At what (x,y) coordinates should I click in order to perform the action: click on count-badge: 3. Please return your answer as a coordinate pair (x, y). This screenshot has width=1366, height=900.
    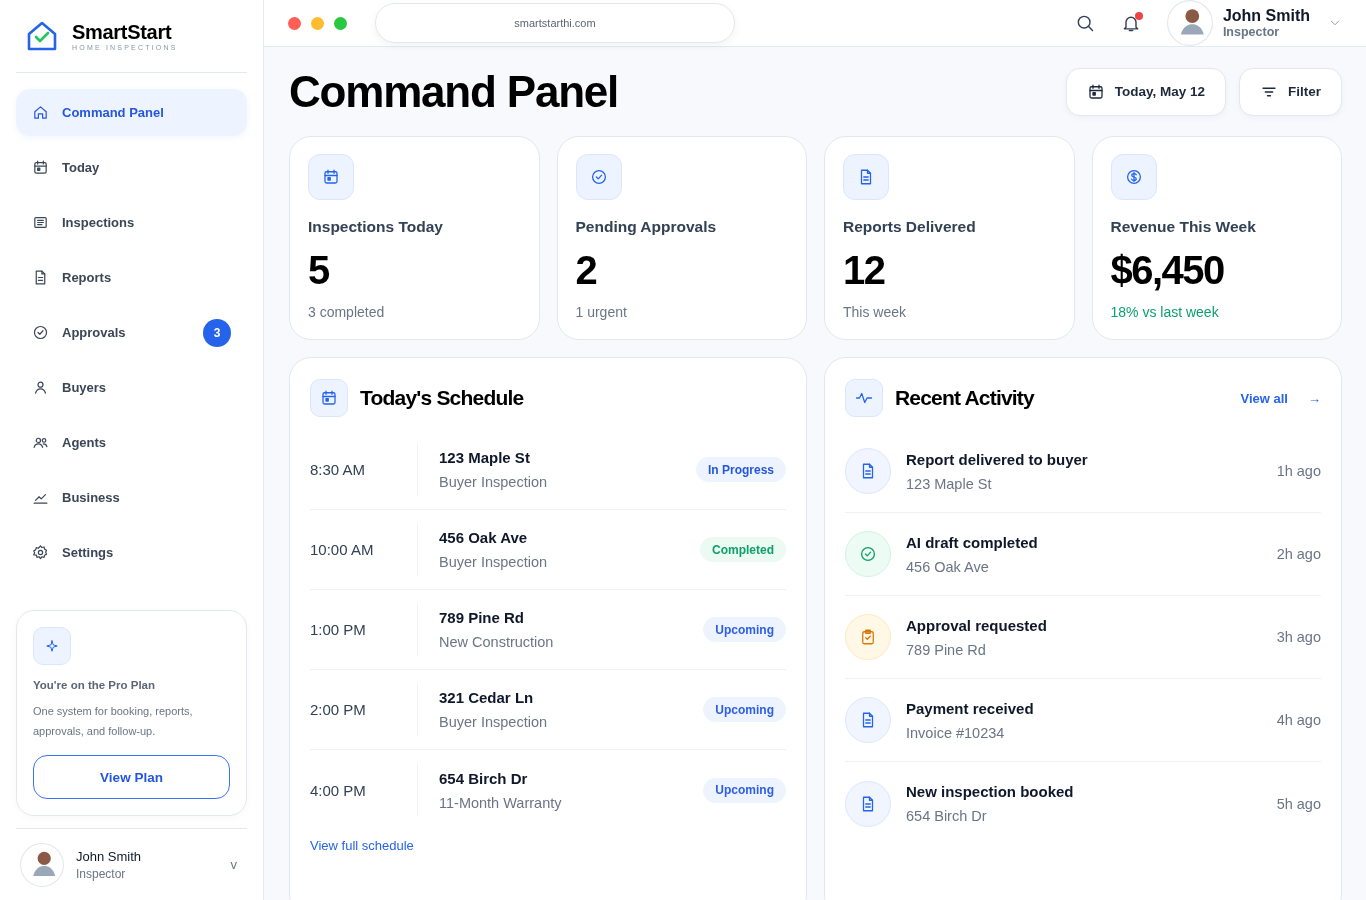
    Looking at the image, I should click on (217, 332).